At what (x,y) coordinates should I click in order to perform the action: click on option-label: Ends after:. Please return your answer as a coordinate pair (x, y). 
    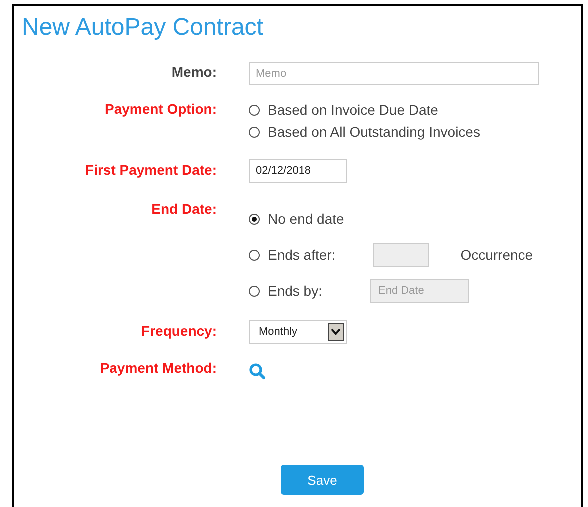
    Looking at the image, I should click on (302, 255).